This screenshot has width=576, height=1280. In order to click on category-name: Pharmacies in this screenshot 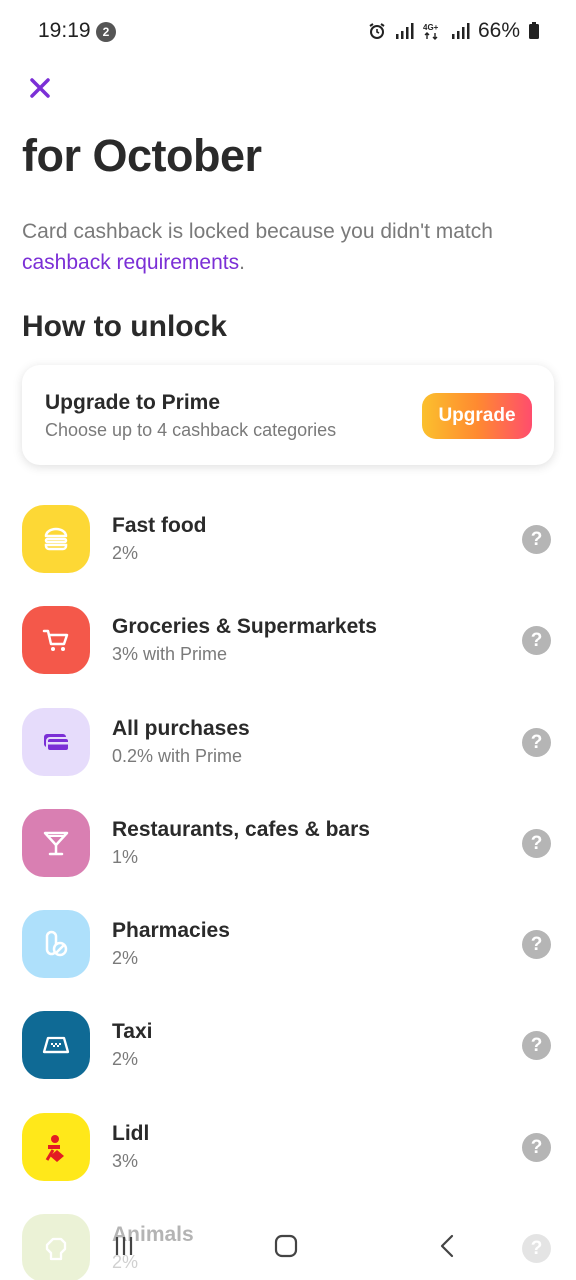, I will do `click(171, 931)`.